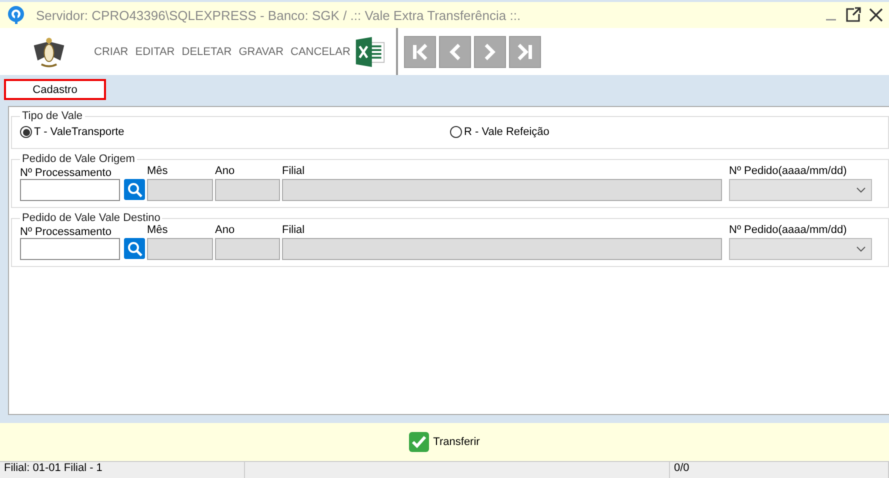 The image size is (889, 478). Describe the element at coordinates (853, 15) in the screenshot. I see `popout-icon` at that location.